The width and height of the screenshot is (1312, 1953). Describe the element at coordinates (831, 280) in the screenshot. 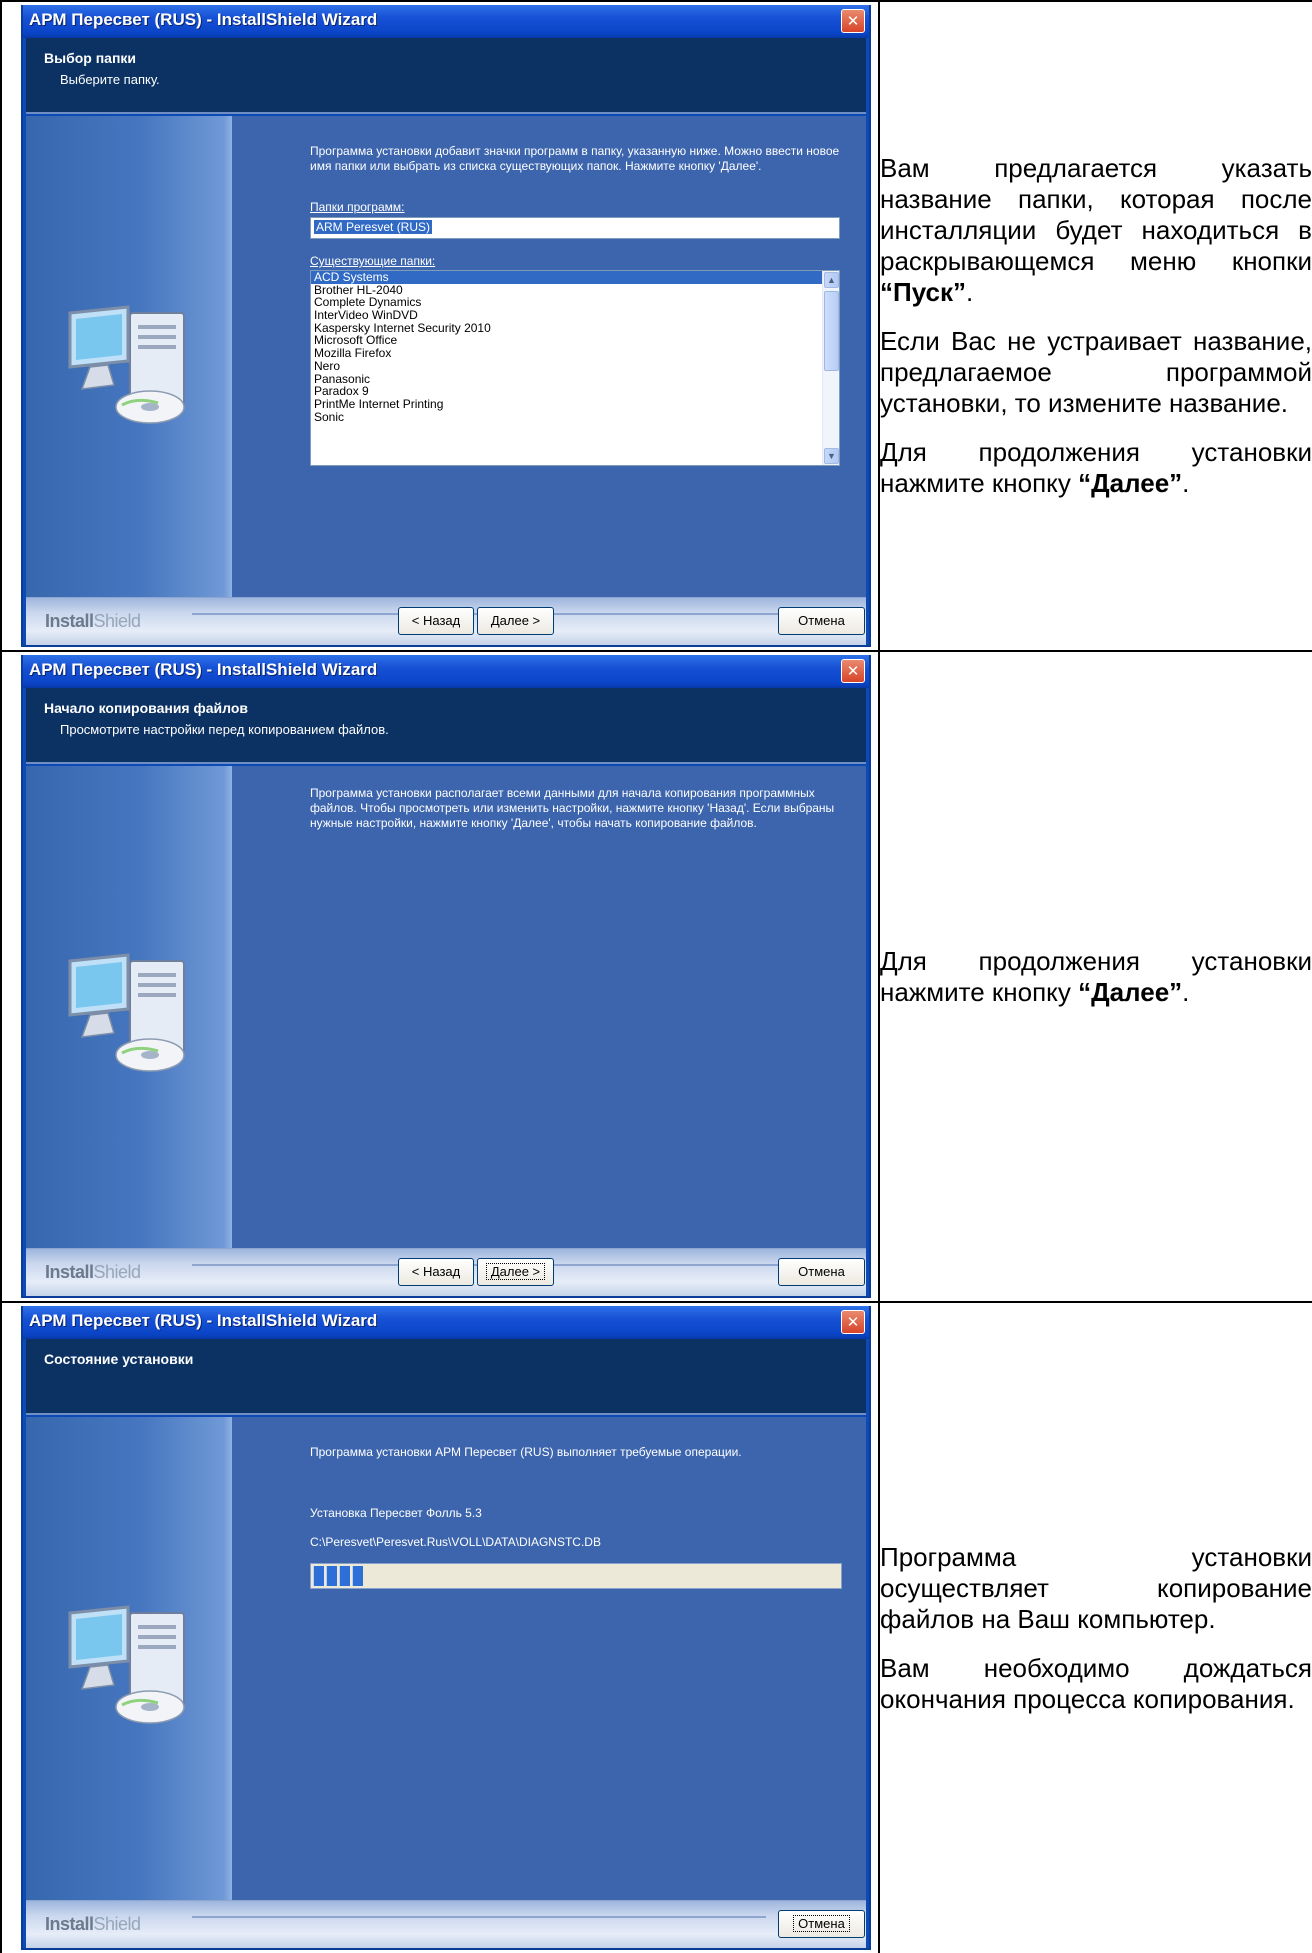

I see `scroll-up-icon: ▲` at that location.